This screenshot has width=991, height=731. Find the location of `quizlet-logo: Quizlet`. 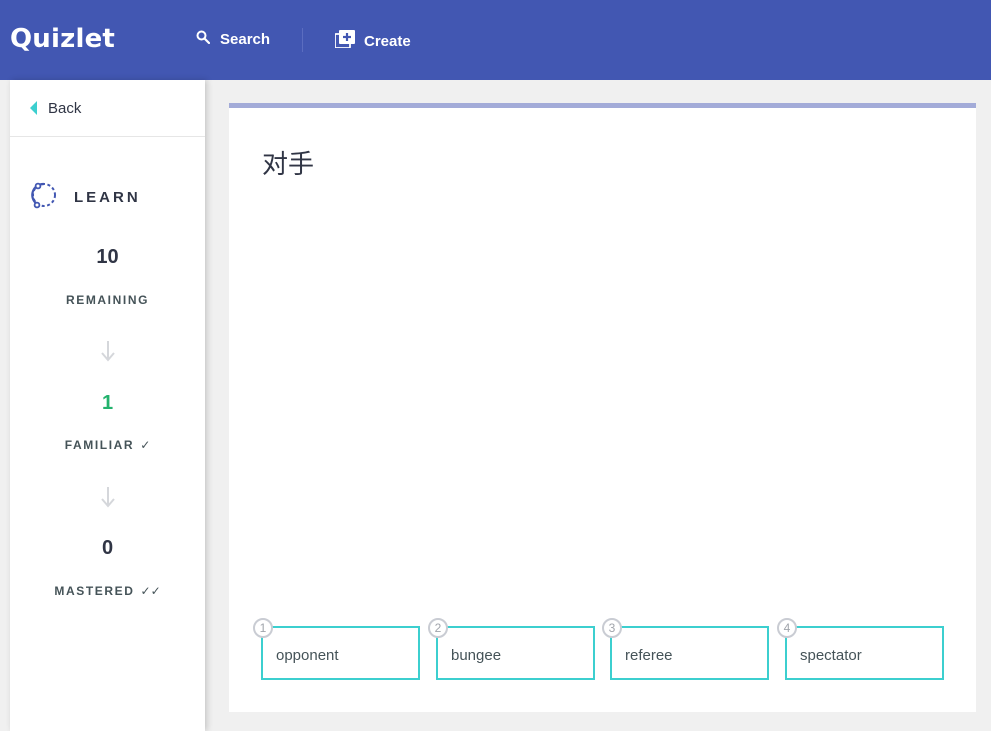

quizlet-logo: Quizlet is located at coordinates (62, 39).